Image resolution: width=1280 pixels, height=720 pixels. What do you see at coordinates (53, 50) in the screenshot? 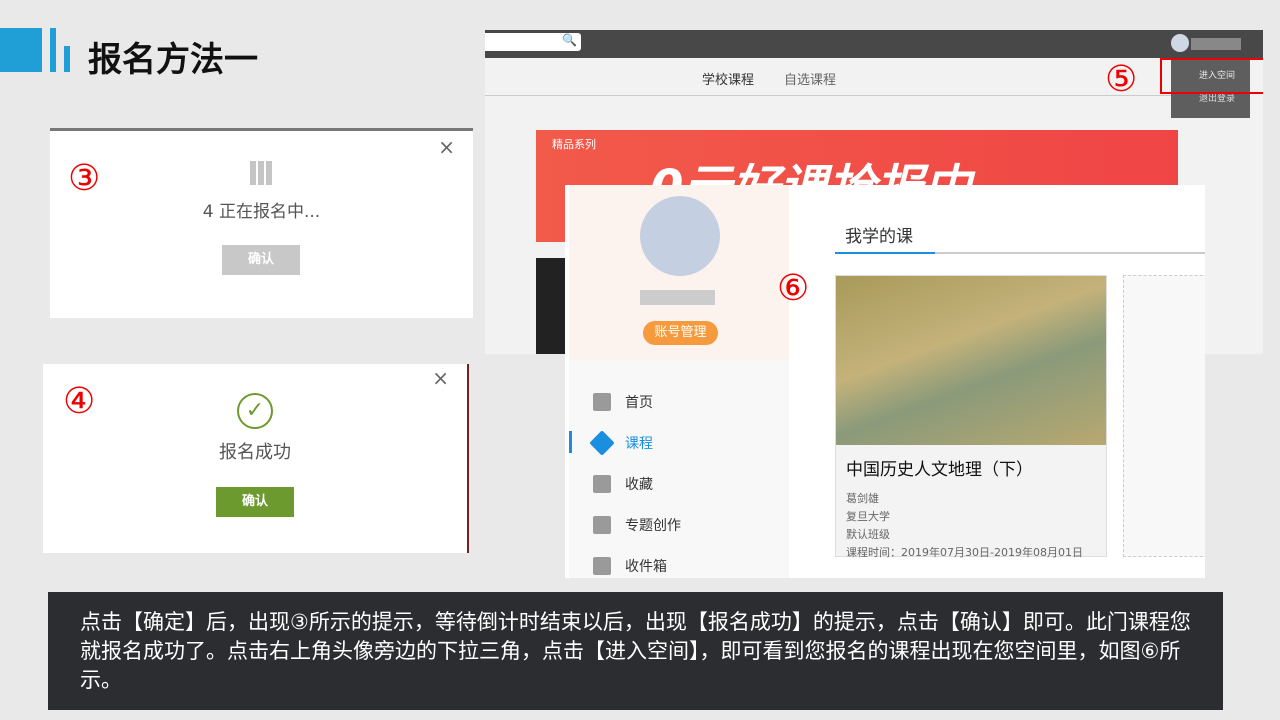
I see `title-accent-bar` at bounding box center [53, 50].